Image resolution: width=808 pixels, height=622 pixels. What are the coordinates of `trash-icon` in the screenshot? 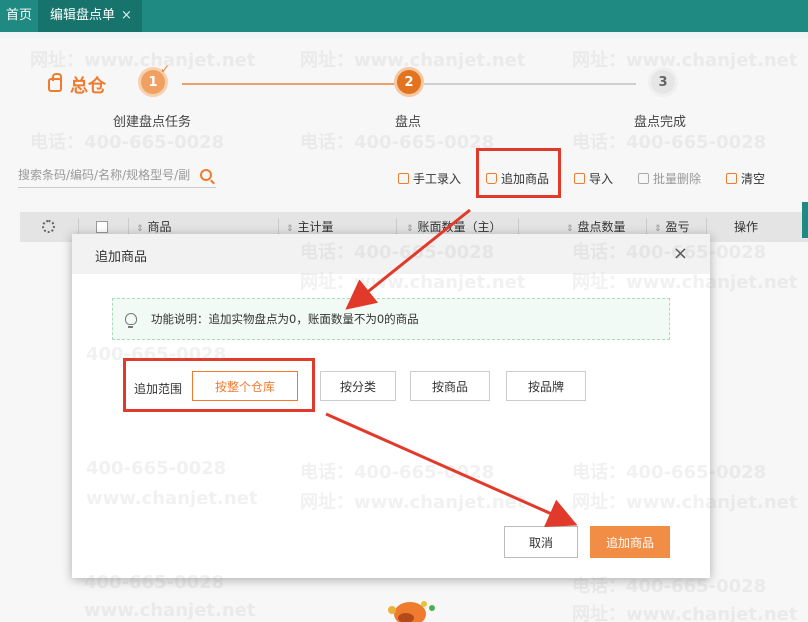 It's located at (643, 178).